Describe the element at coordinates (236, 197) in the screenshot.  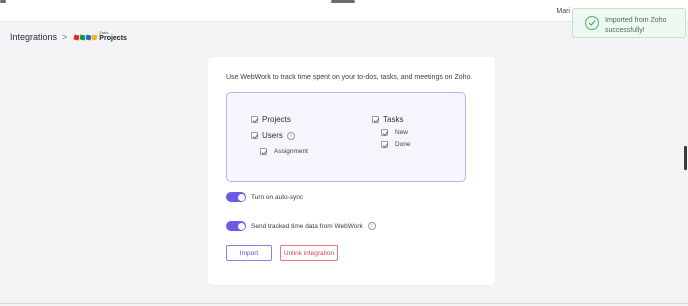
I see `auto-sync-toggle` at that location.